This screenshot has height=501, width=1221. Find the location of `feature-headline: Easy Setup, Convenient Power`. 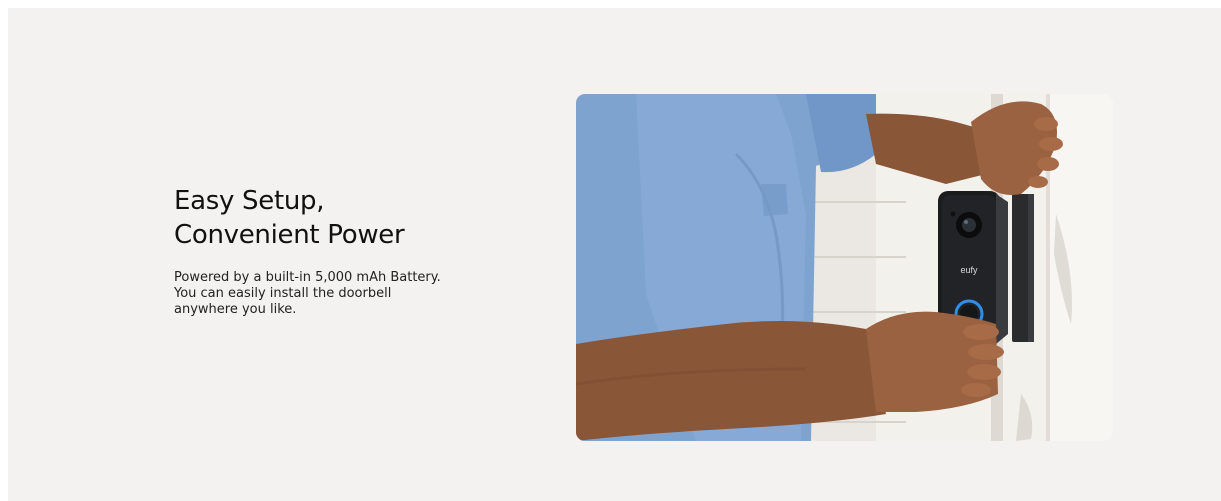

feature-headline: Easy Setup, Convenient Power is located at coordinates (334, 218).